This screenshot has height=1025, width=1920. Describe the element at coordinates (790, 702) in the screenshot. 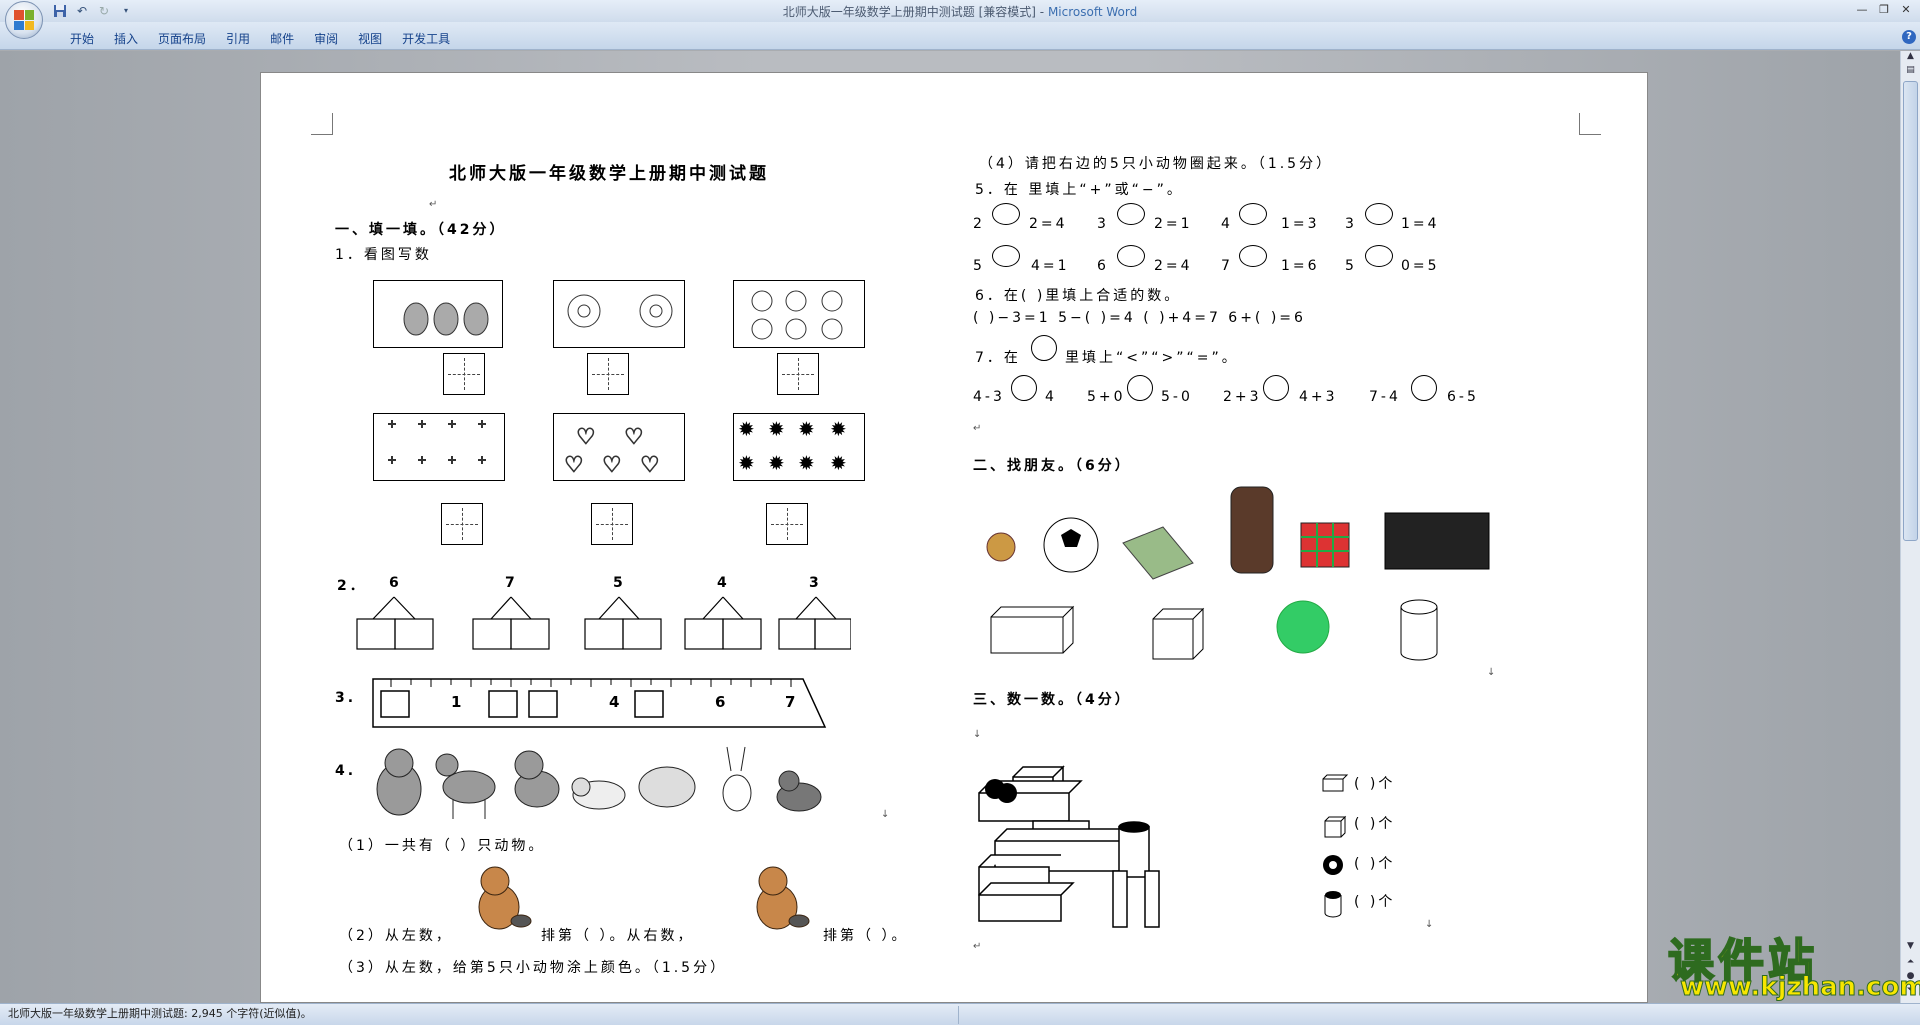

I see `ruler-number: 7` at that location.